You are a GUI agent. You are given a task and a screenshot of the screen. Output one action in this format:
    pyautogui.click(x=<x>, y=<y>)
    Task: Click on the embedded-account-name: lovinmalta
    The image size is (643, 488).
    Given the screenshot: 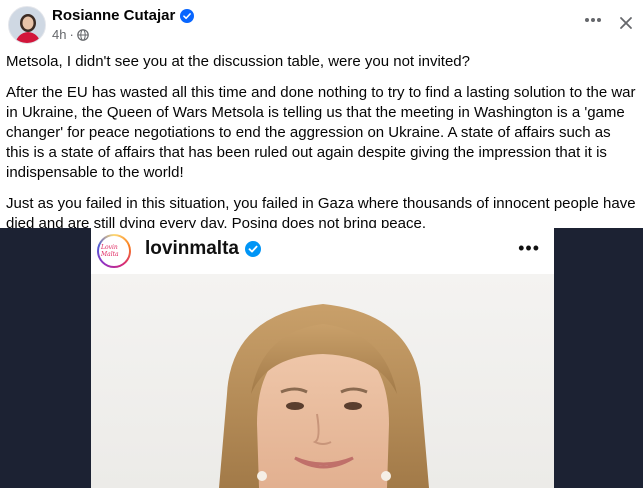 What is the action you would take?
    pyautogui.click(x=192, y=248)
    